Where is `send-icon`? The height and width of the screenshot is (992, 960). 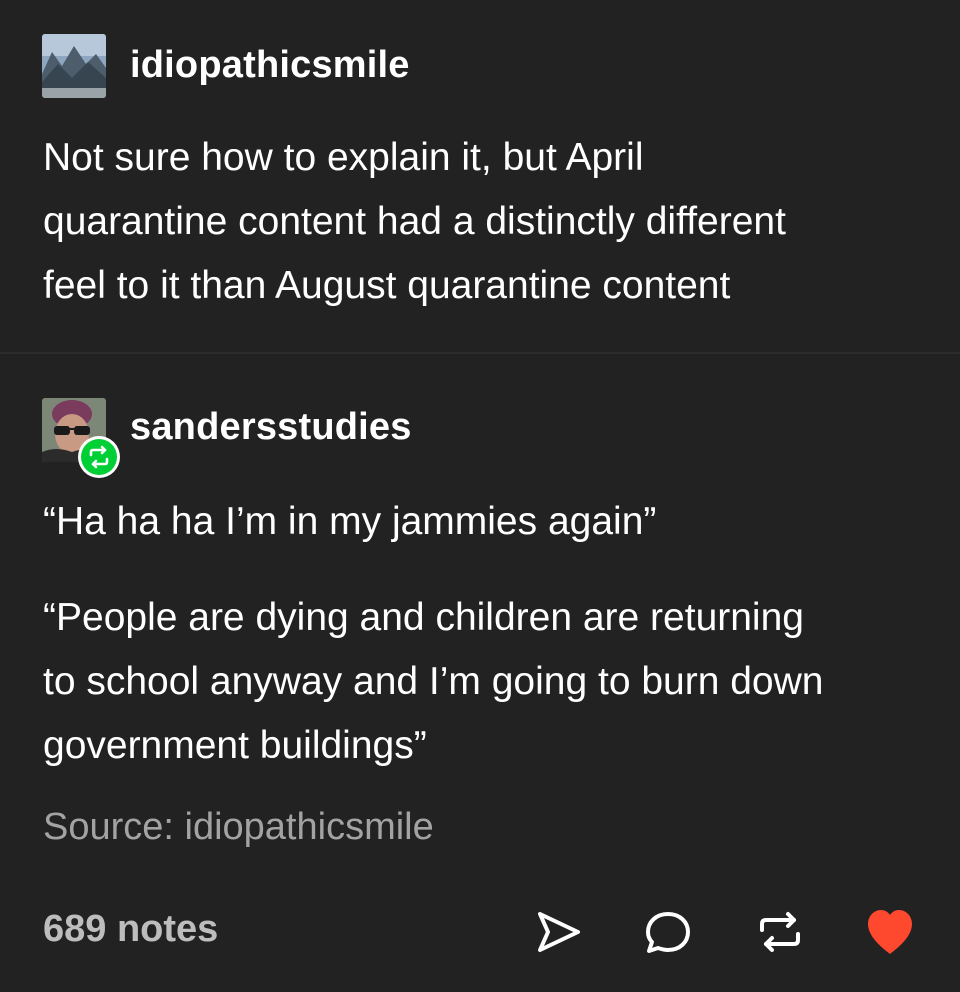
send-icon is located at coordinates (559, 932).